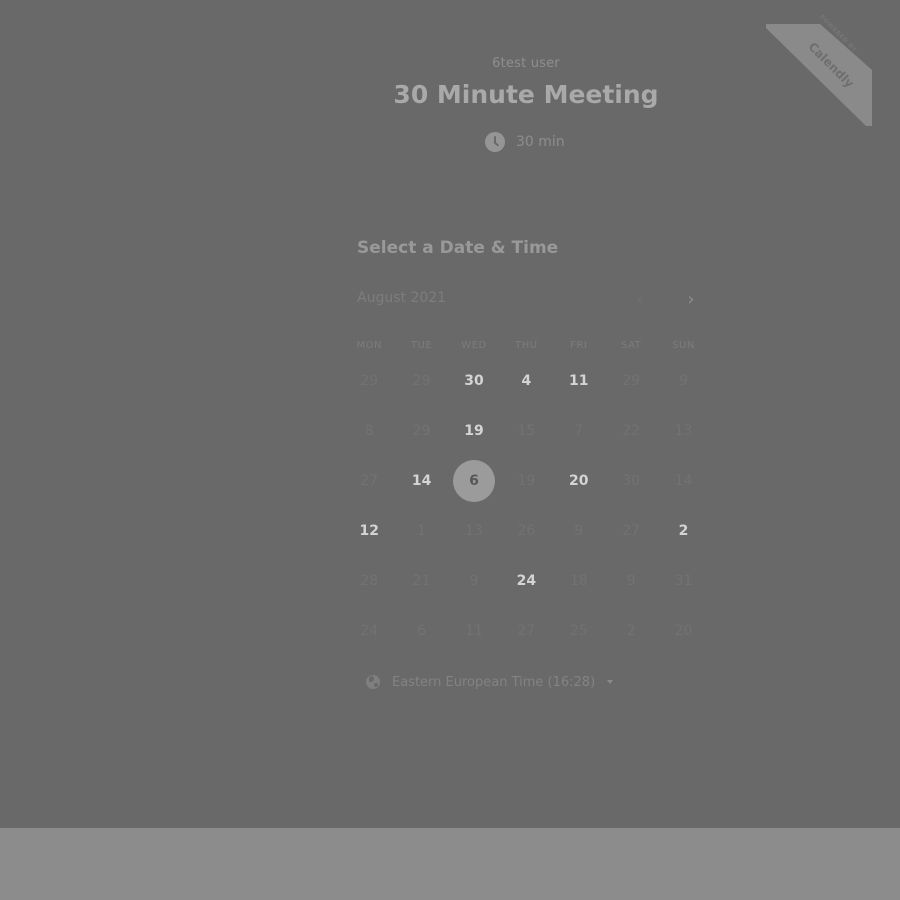 This screenshot has height=900, width=900. I want to click on unavailable-day: 21, so click(421, 581).